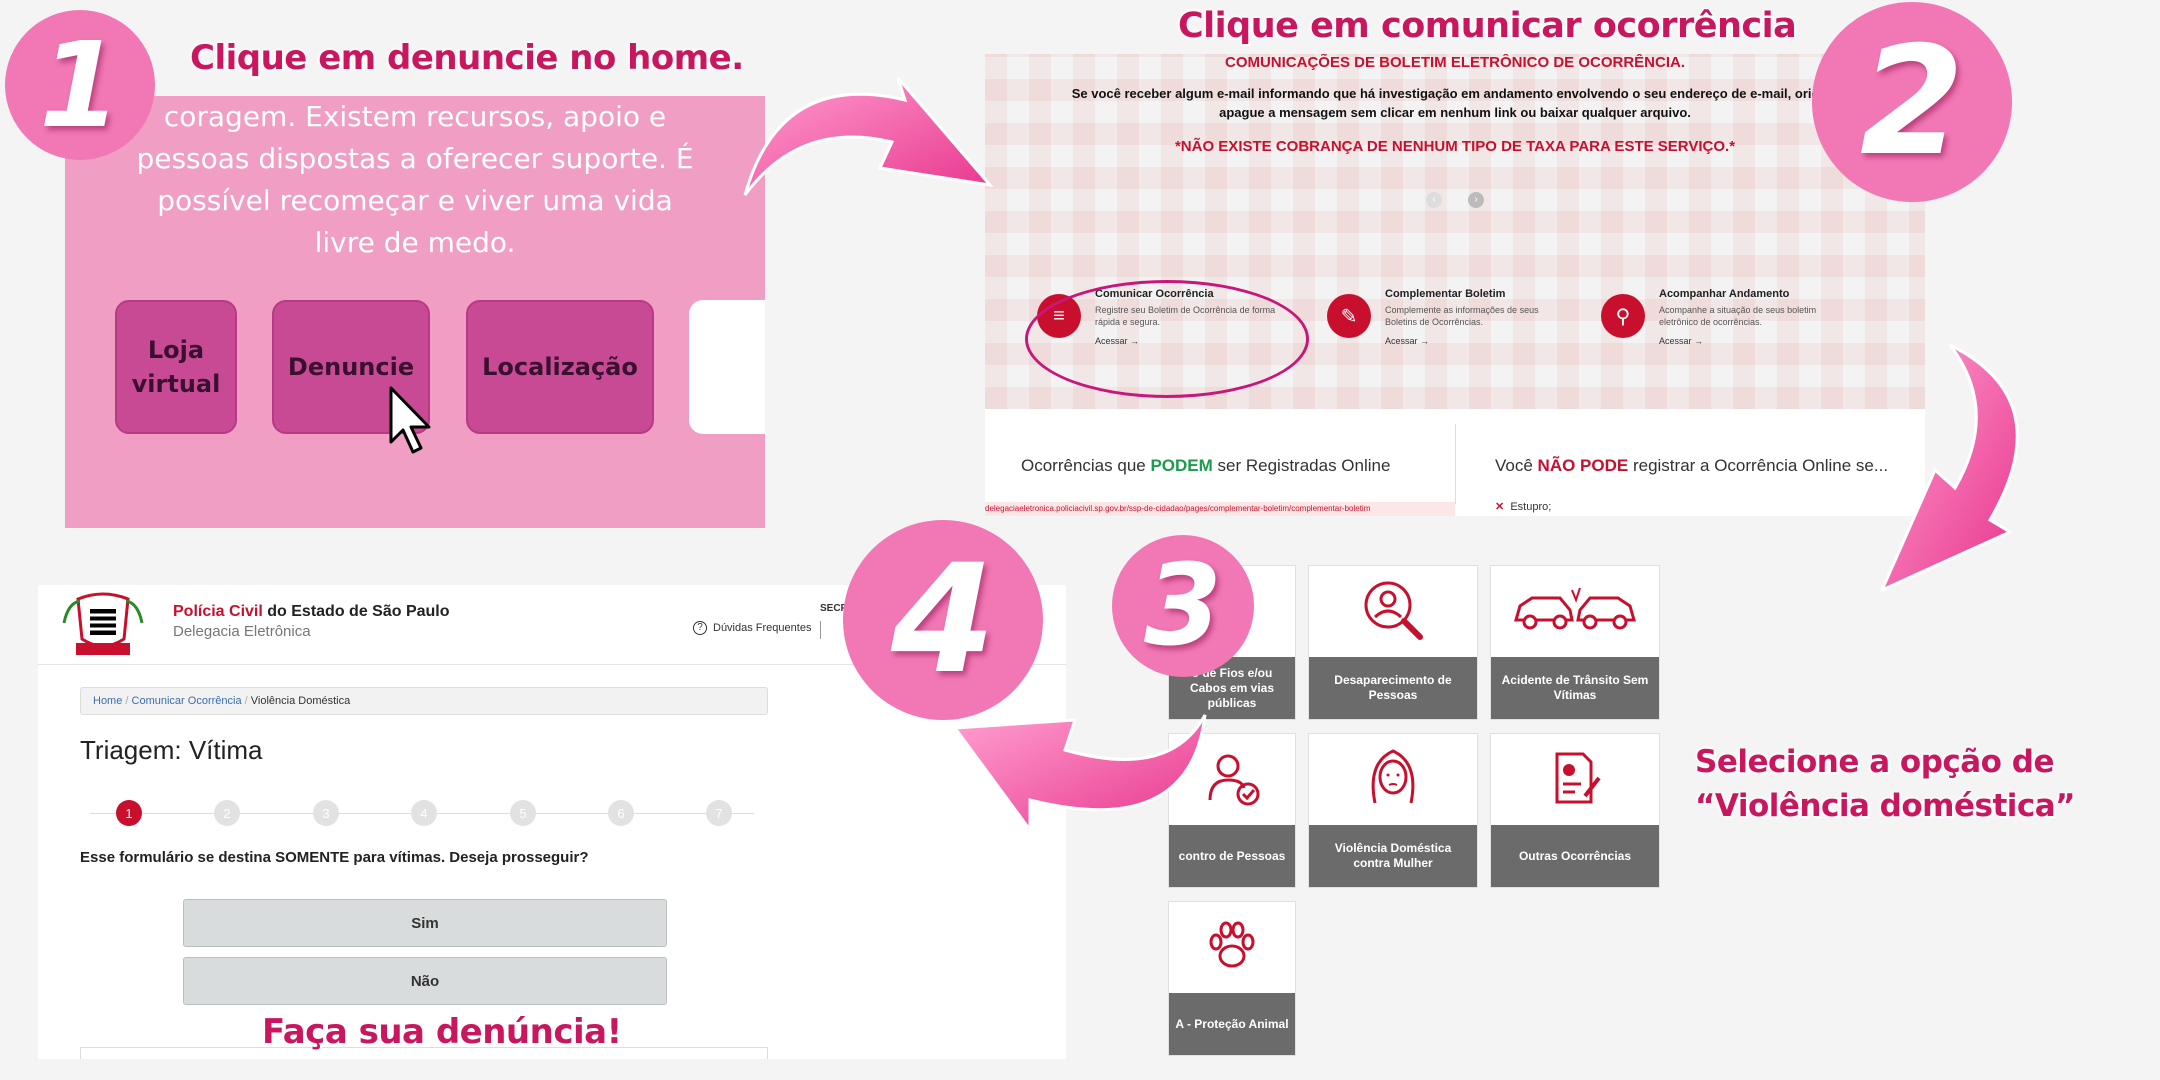 Image resolution: width=2160 pixels, height=1080 pixels. What do you see at coordinates (1912, 102) in the screenshot?
I see `step-2-badge: 2` at bounding box center [1912, 102].